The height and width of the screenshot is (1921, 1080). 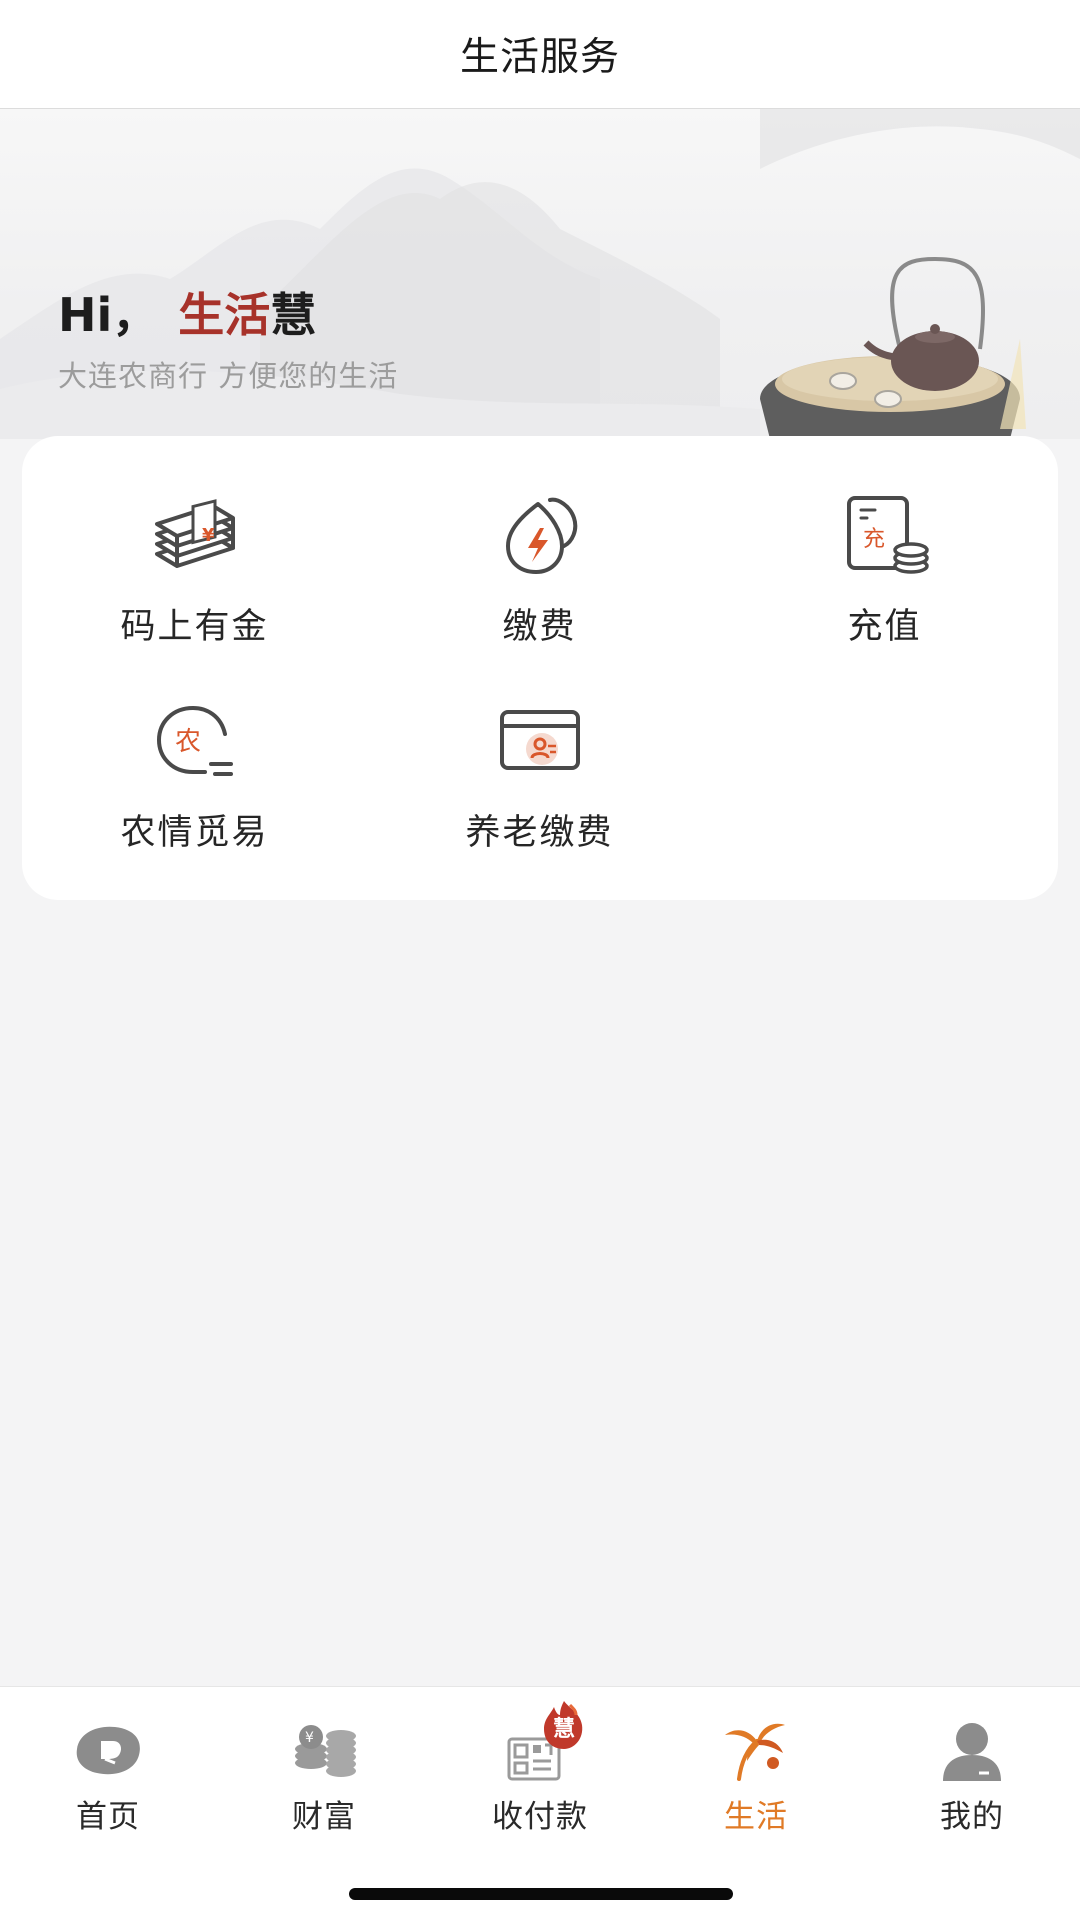 What do you see at coordinates (539, 740) in the screenshot?
I see `pension-card-icon` at bounding box center [539, 740].